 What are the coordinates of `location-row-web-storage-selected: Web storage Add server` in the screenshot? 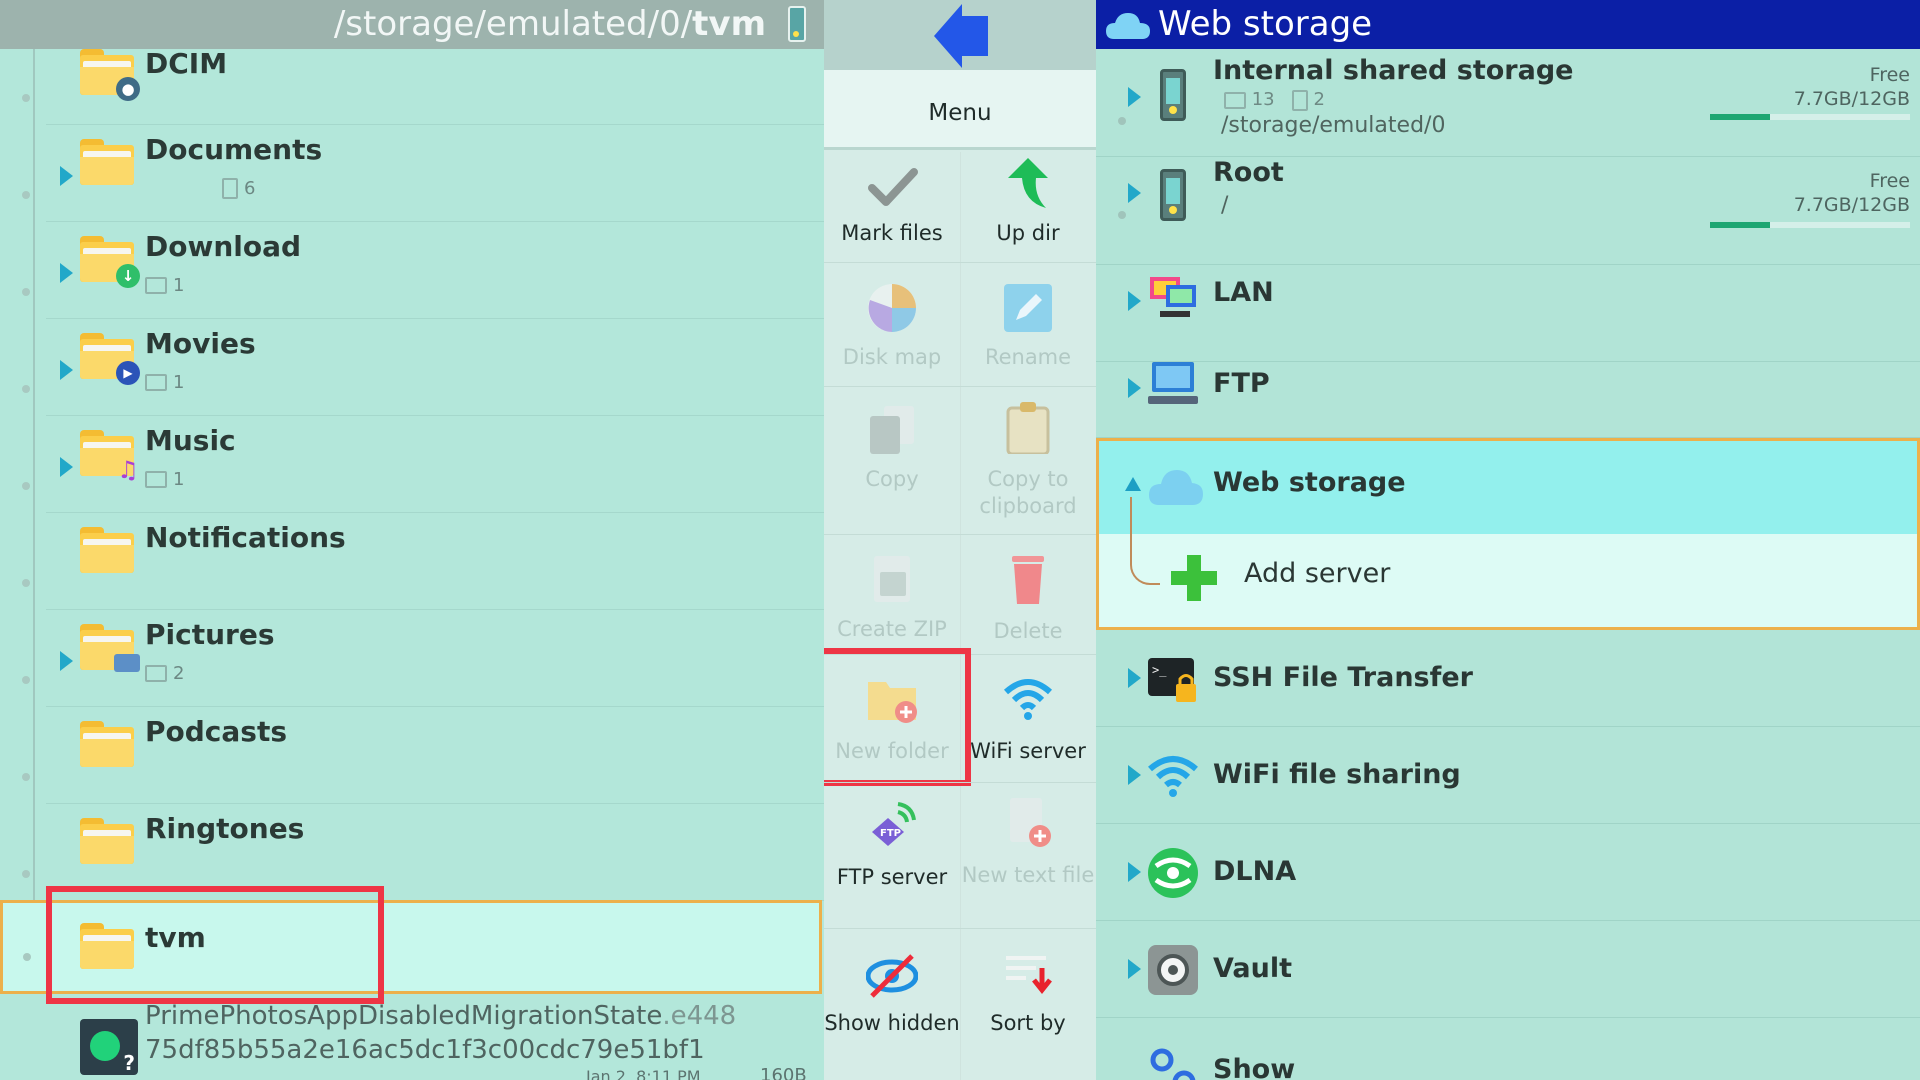 It's located at (1508, 534).